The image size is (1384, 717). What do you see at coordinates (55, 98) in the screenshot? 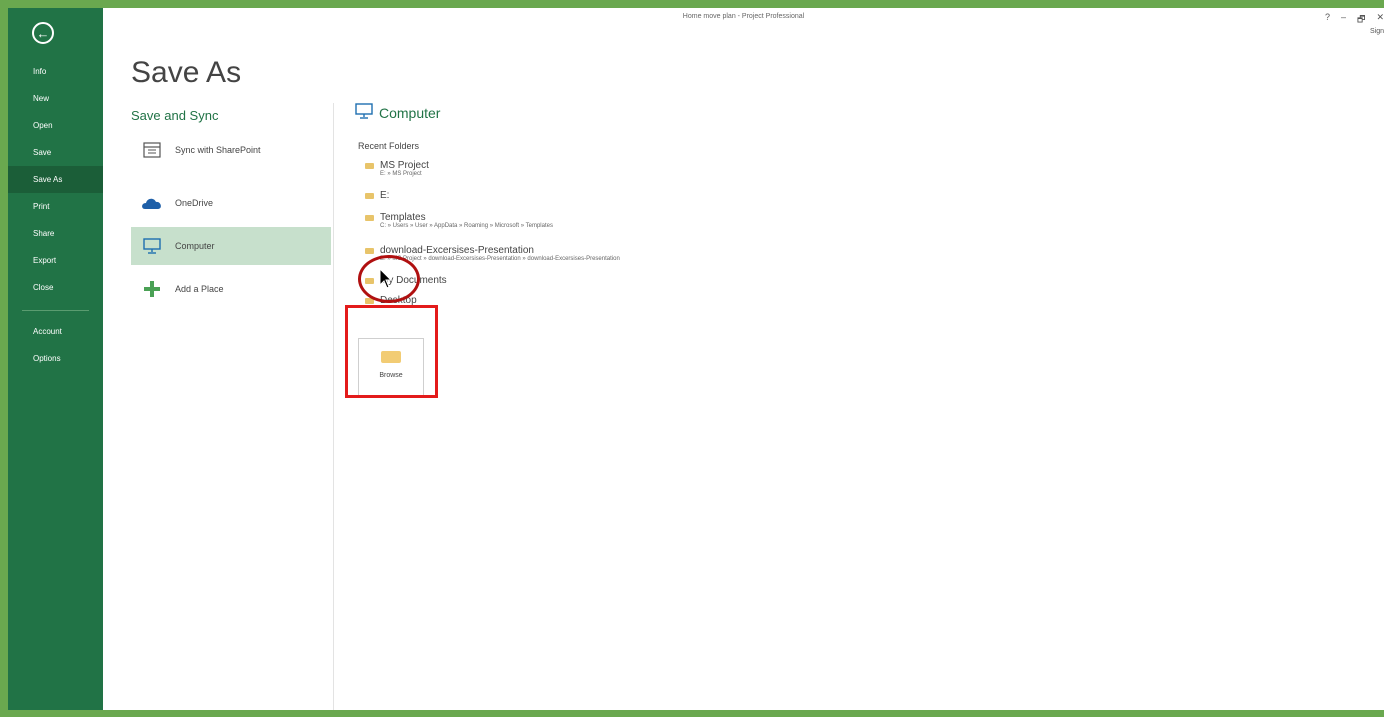
I see `nav-item-new: New` at bounding box center [55, 98].